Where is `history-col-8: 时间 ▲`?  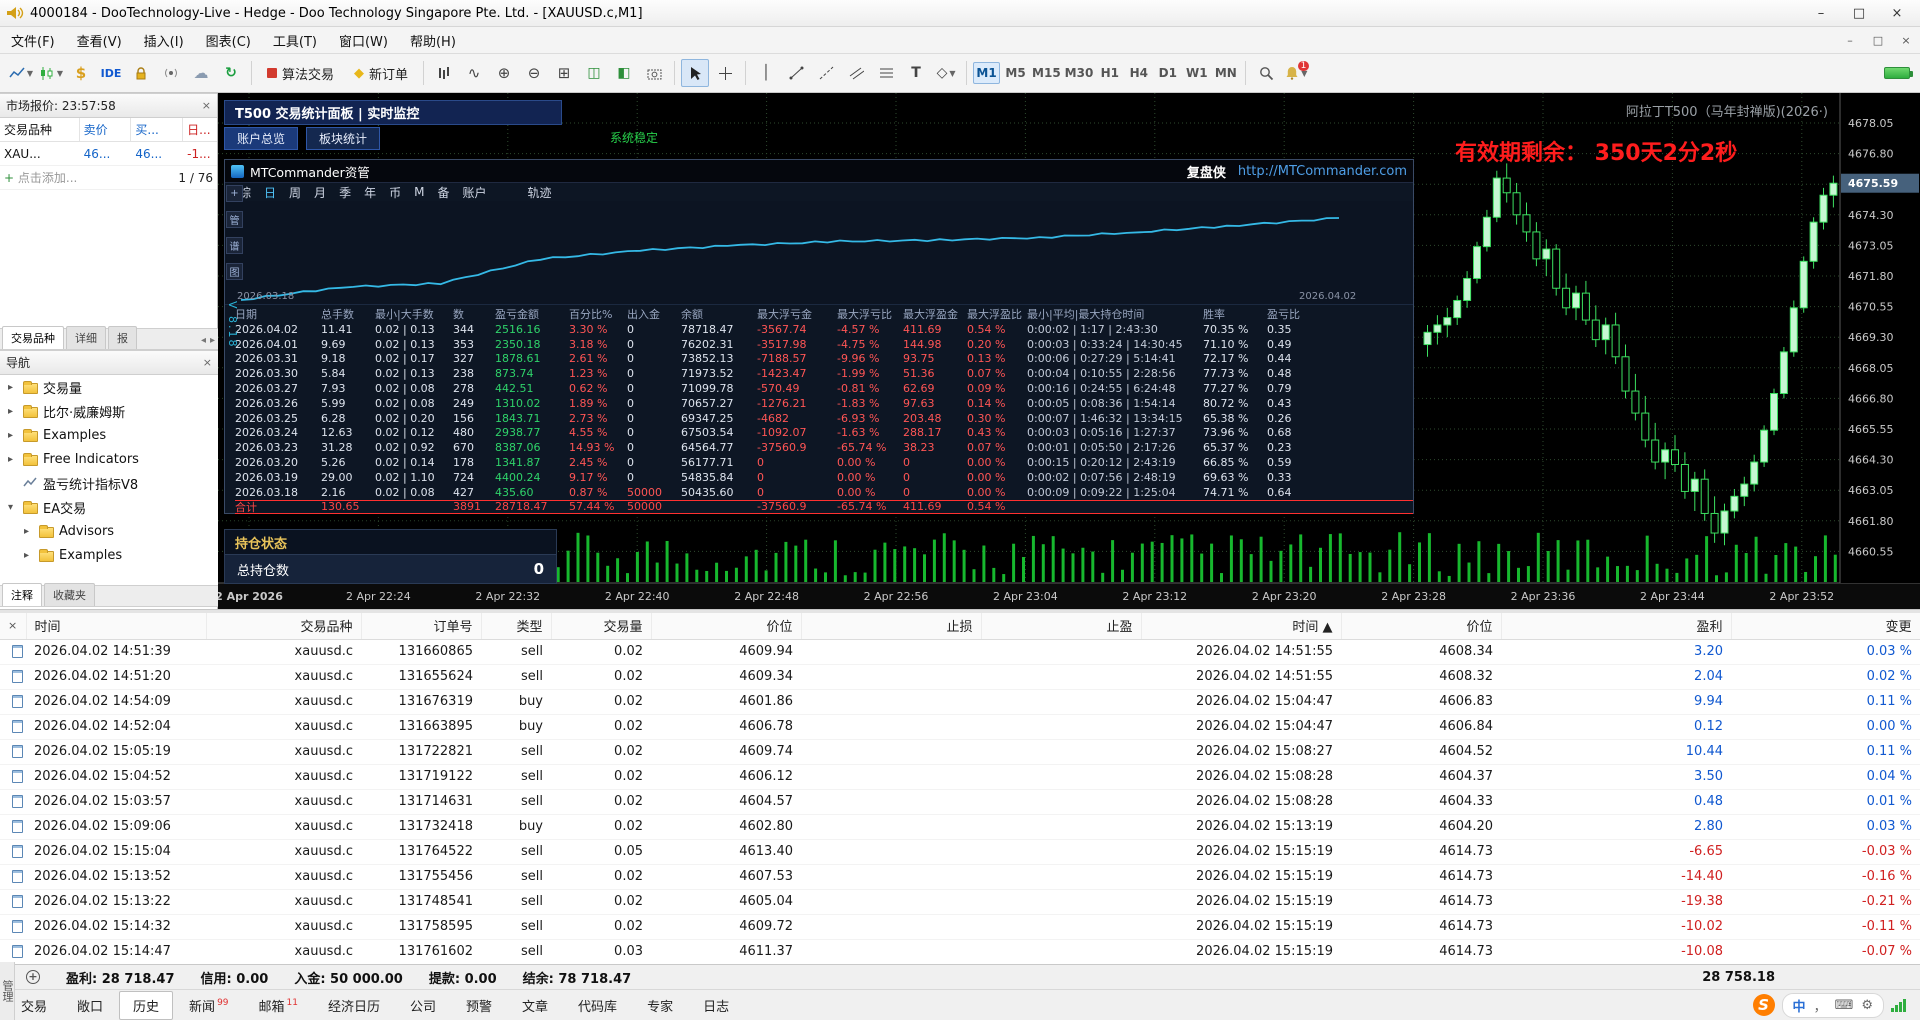
history-col-8: 时间 ▲ is located at coordinates (1241, 626).